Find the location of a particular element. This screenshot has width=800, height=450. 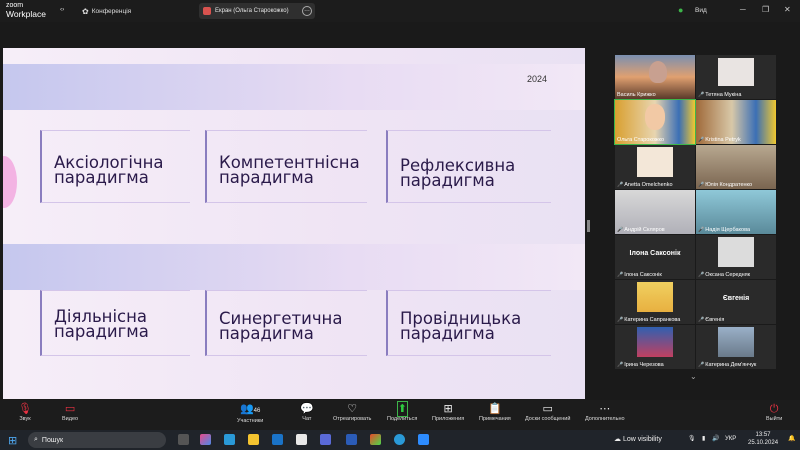

share-button: ⬆ Поделиться is located at coordinates (402, 411).